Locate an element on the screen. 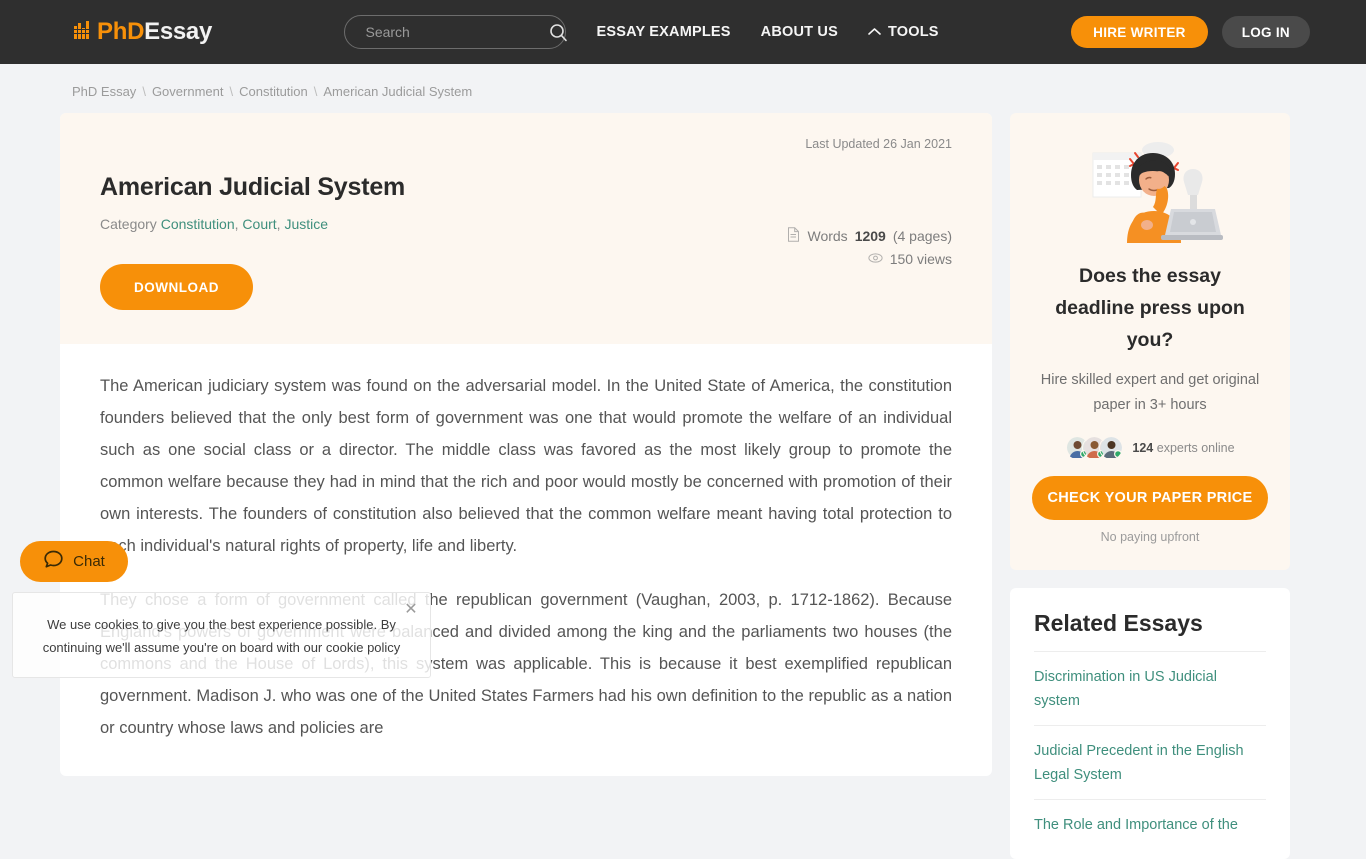 The height and width of the screenshot is (859, 1366). search-input is located at coordinates (456, 32).